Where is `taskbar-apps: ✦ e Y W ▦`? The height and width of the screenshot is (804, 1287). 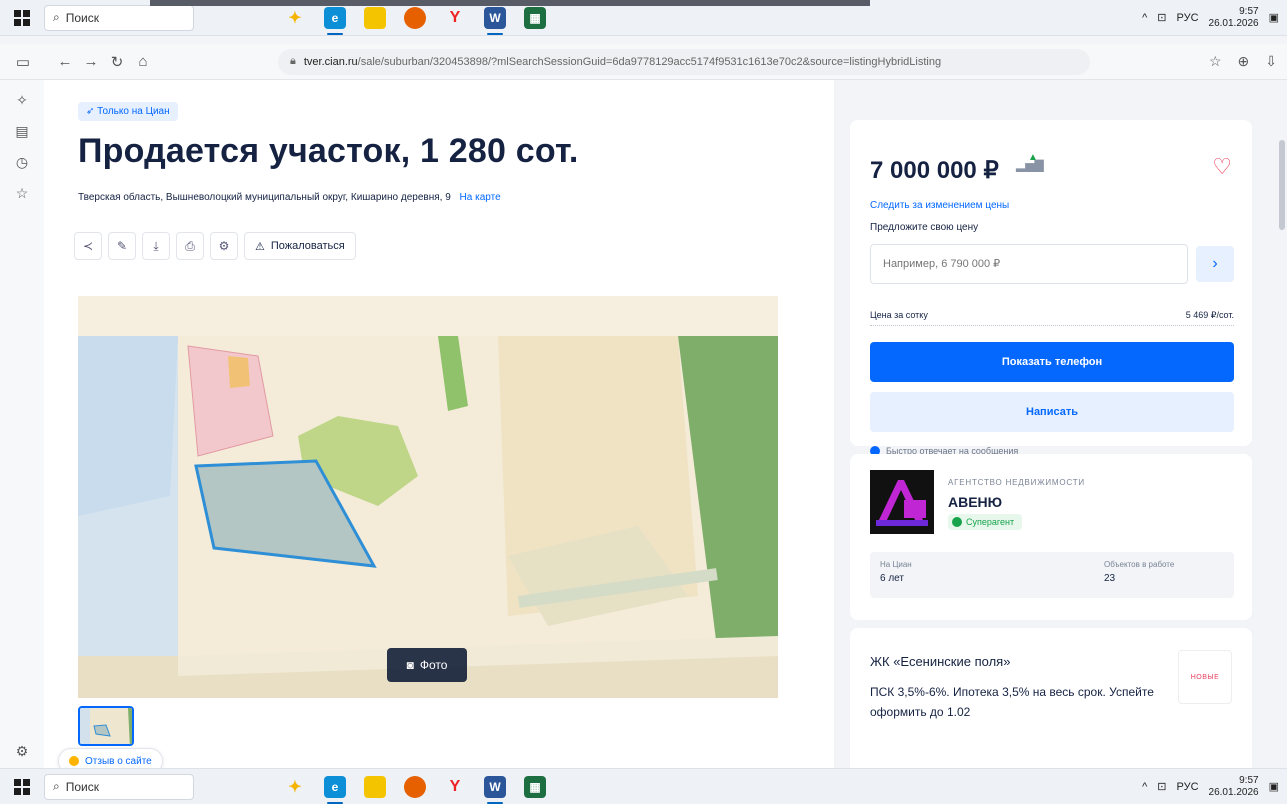 taskbar-apps: ✦ e Y W ▦ is located at coordinates (415, 20).